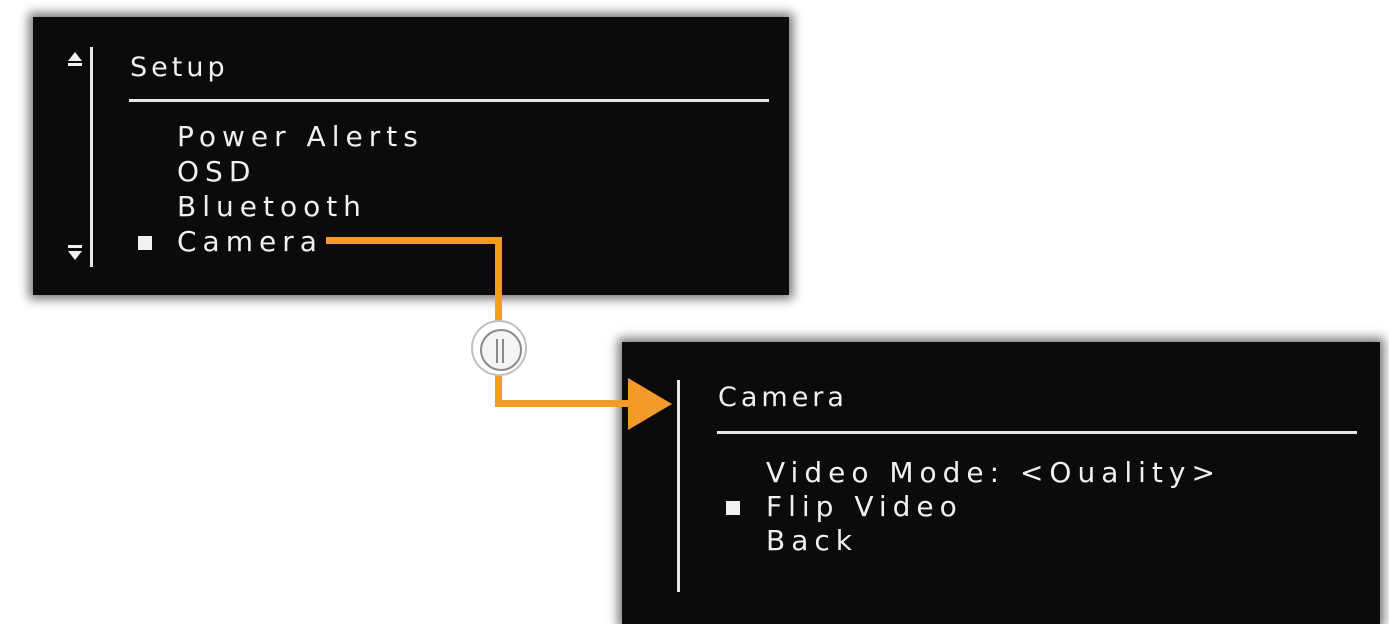  I want to click on menu-item-osd: OSD, so click(216, 172).